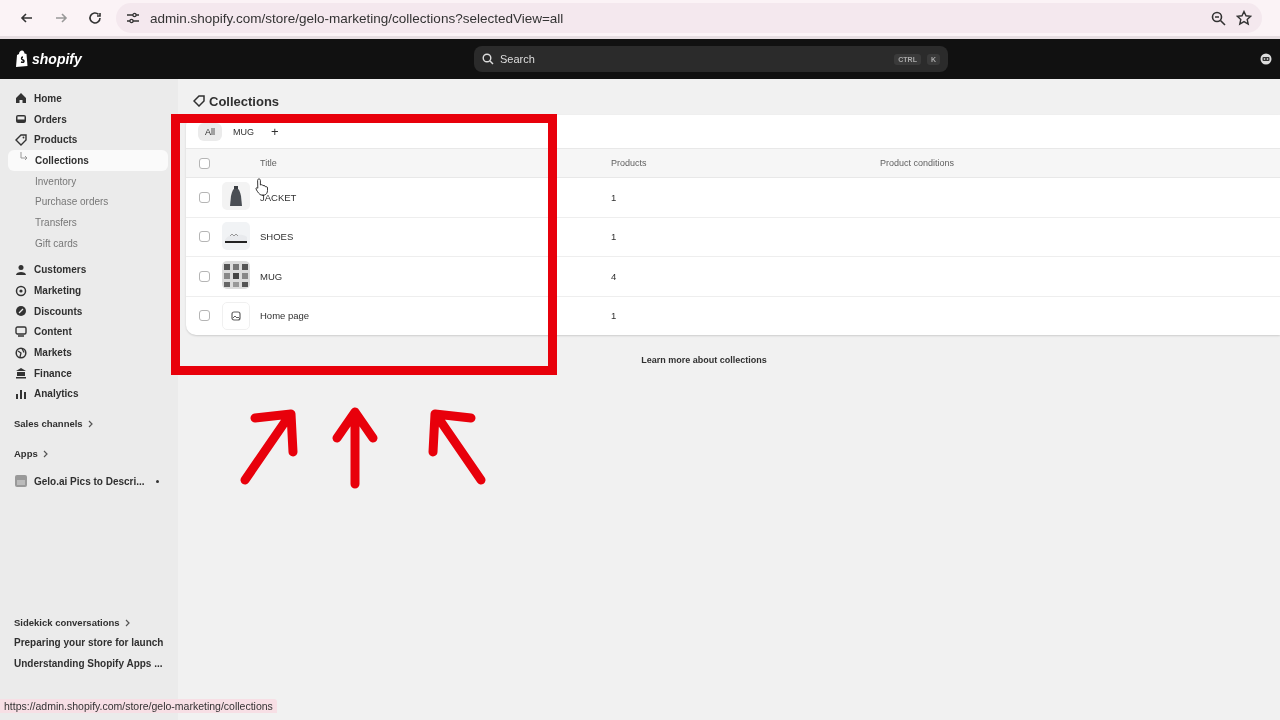  Describe the element at coordinates (745, 163) in the screenshot. I see `column-header: Products` at that location.